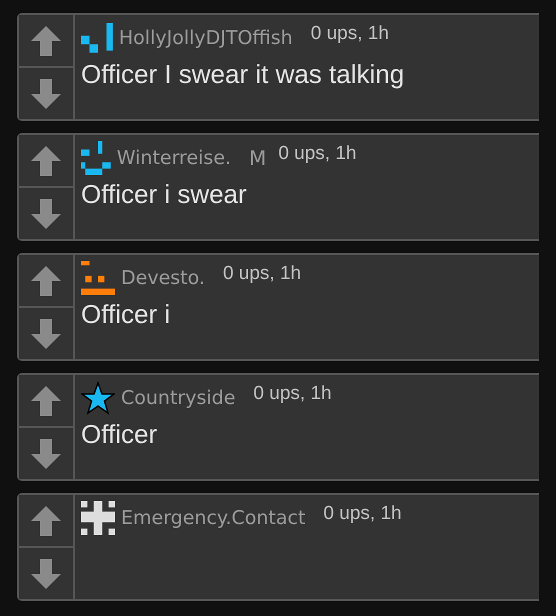 This screenshot has width=556, height=616. What do you see at coordinates (119, 434) in the screenshot?
I see `comment-text: Officer` at bounding box center [119, 434].